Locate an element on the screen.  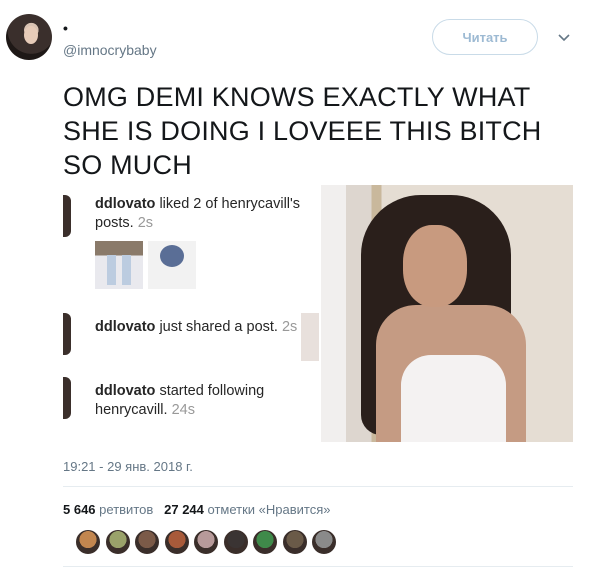
likes-count: 27 244 is located at coordinates (184, 509).